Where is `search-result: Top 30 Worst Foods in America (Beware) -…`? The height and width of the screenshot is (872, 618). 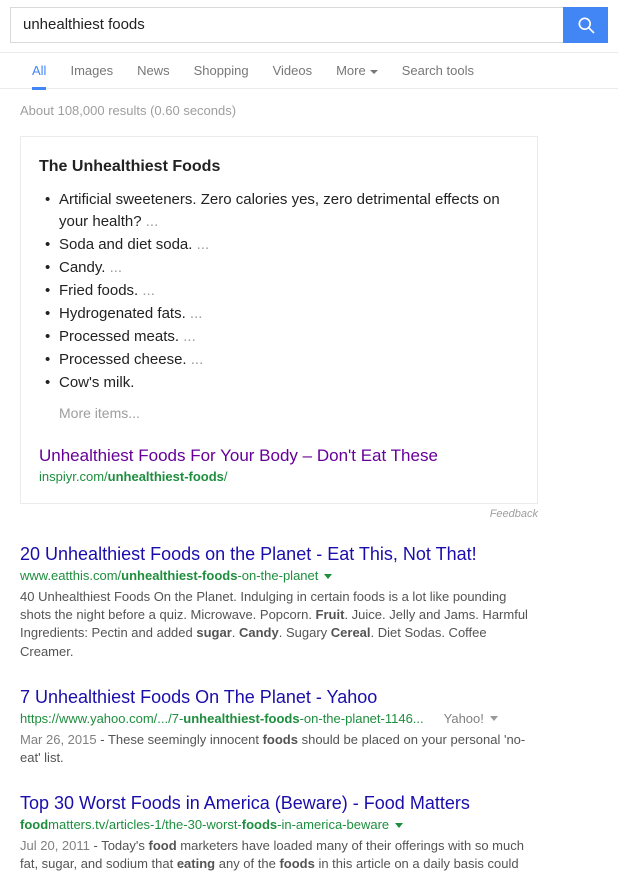
search-result: Top 30 Worst Foods in America (Beware) -… is located at coordinates (290, 831).